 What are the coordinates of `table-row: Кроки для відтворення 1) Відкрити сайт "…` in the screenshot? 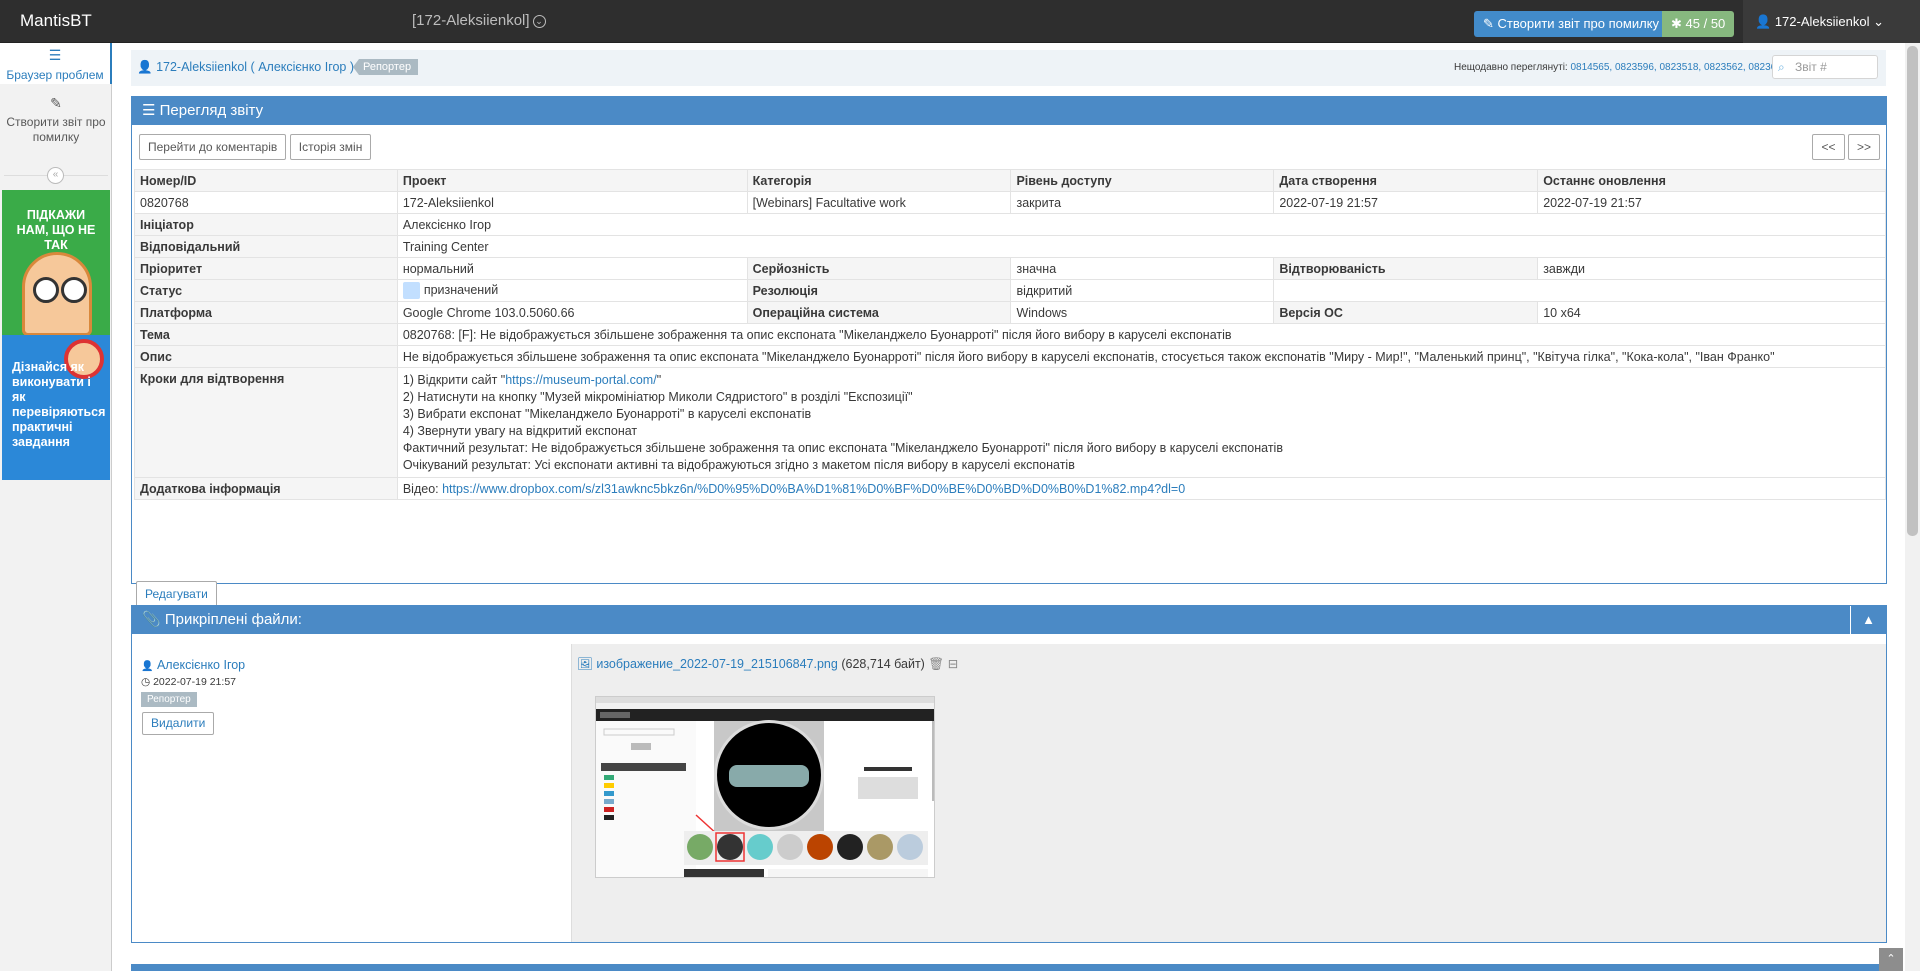 It's located at (1010, 422).